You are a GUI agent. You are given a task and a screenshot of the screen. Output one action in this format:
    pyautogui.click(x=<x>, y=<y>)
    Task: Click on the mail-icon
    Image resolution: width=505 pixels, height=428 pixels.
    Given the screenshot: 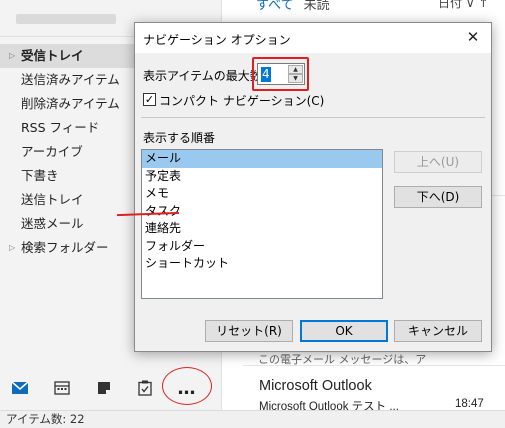 What is the action you would take?
    pyautogui.click(x=20, y=388)
    